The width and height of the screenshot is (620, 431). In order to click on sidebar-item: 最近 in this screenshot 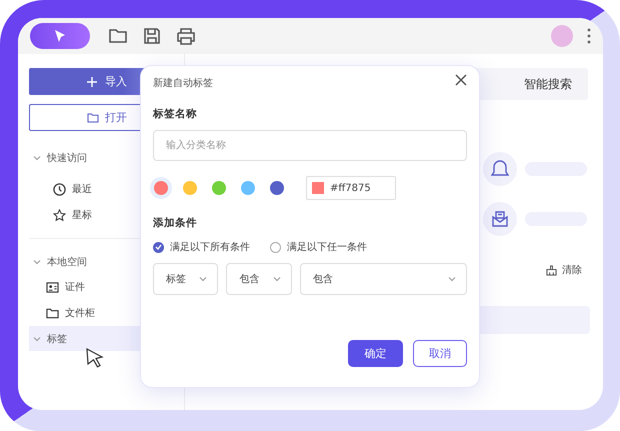, I will do `click(106, 189)`.